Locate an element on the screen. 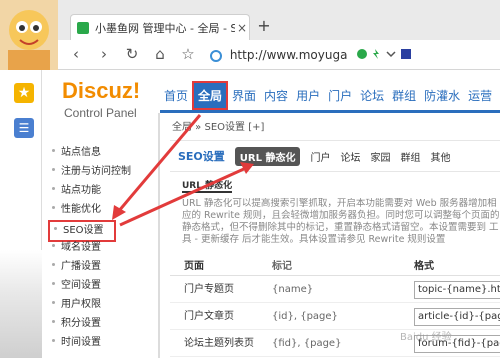 The image size is (500, 358). bookmark-star-icon: ☆ is located at coordinates (188, 54).